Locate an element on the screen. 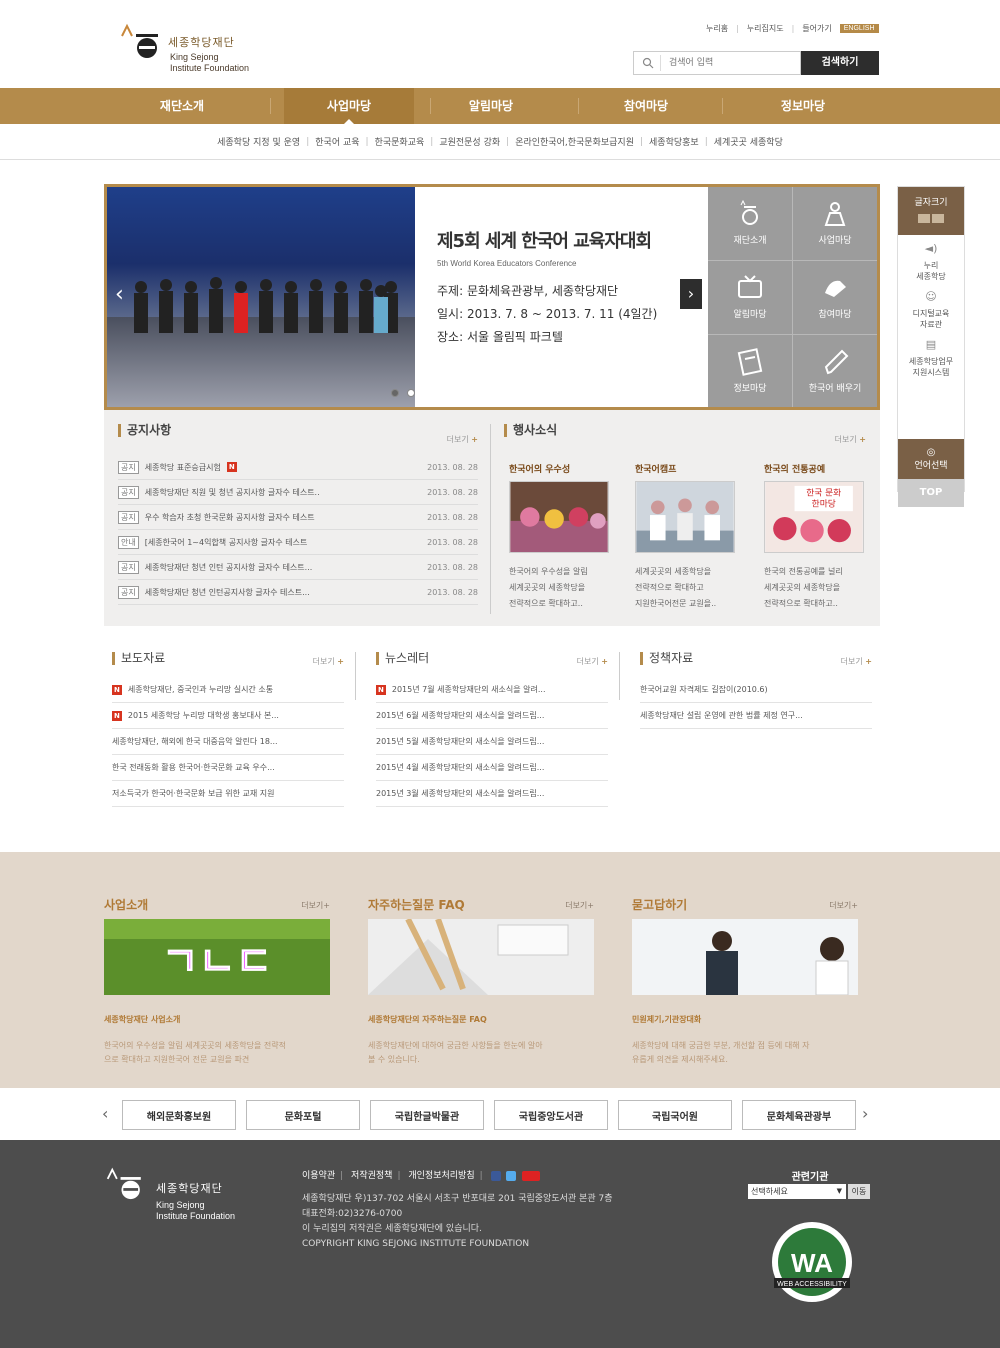 The width and height of the screenshot is (1000, 1348). quick-info: 정보마당 is located at coordinates (750, 371).